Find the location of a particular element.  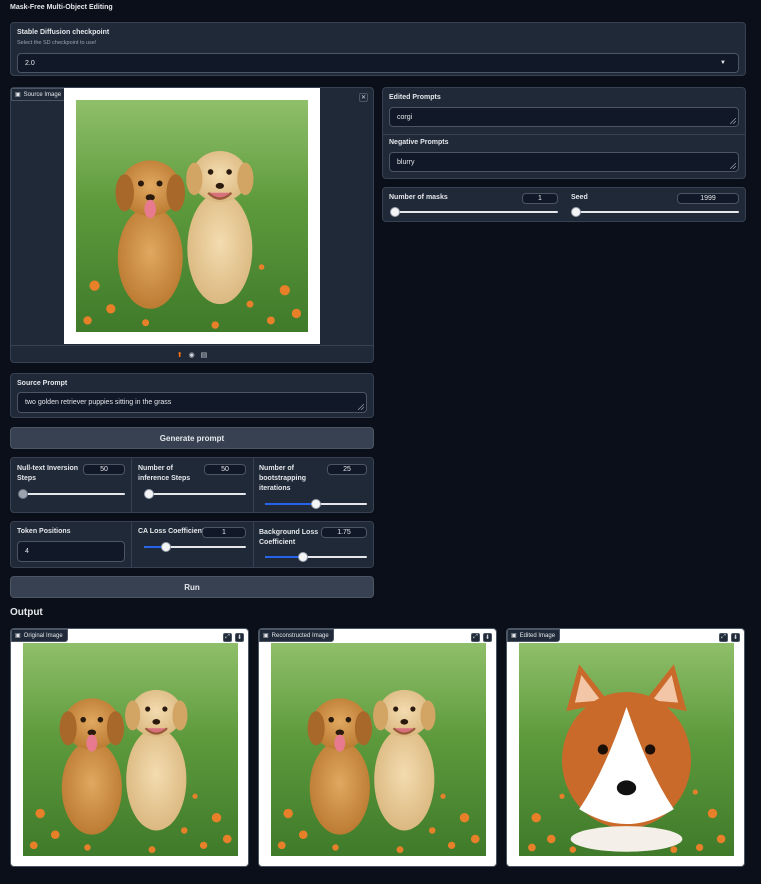

run-button: Run is located at coordinates (192, 587).